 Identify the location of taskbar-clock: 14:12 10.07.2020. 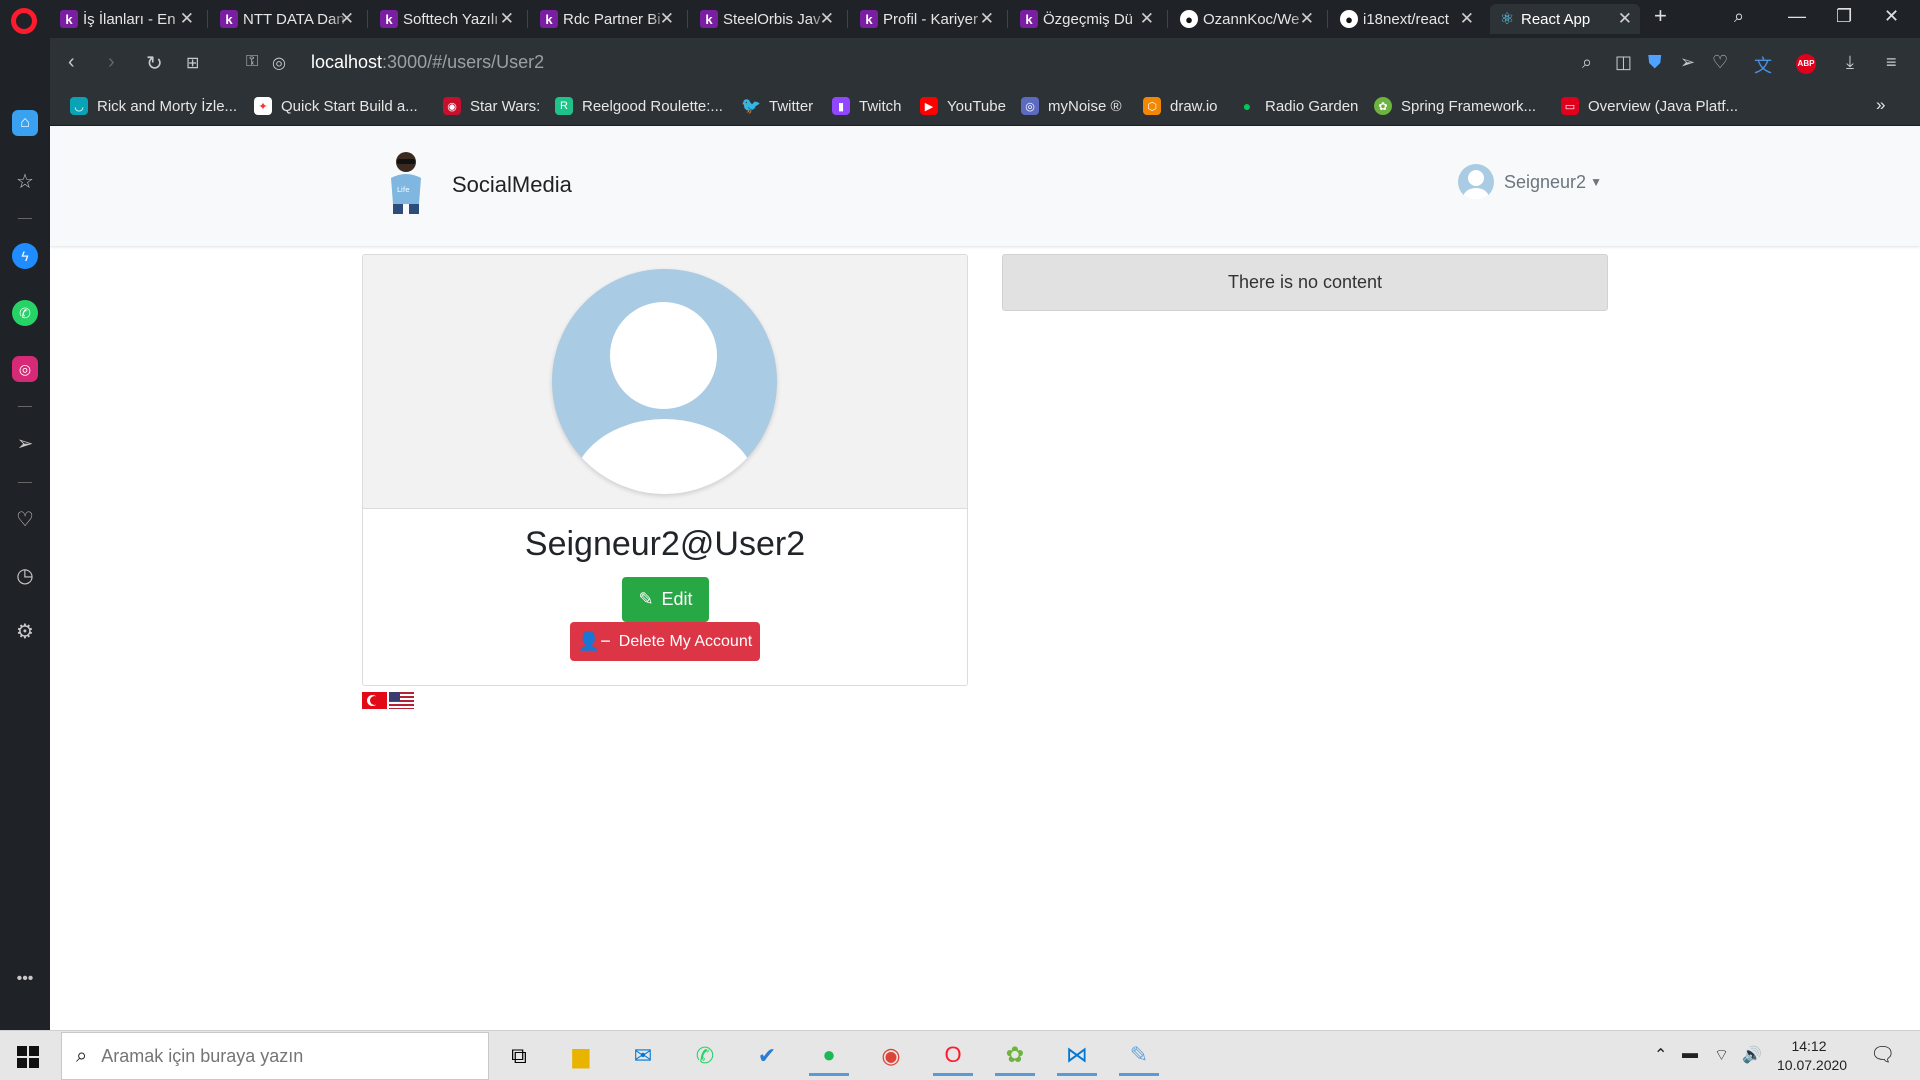
(1812, 1056).